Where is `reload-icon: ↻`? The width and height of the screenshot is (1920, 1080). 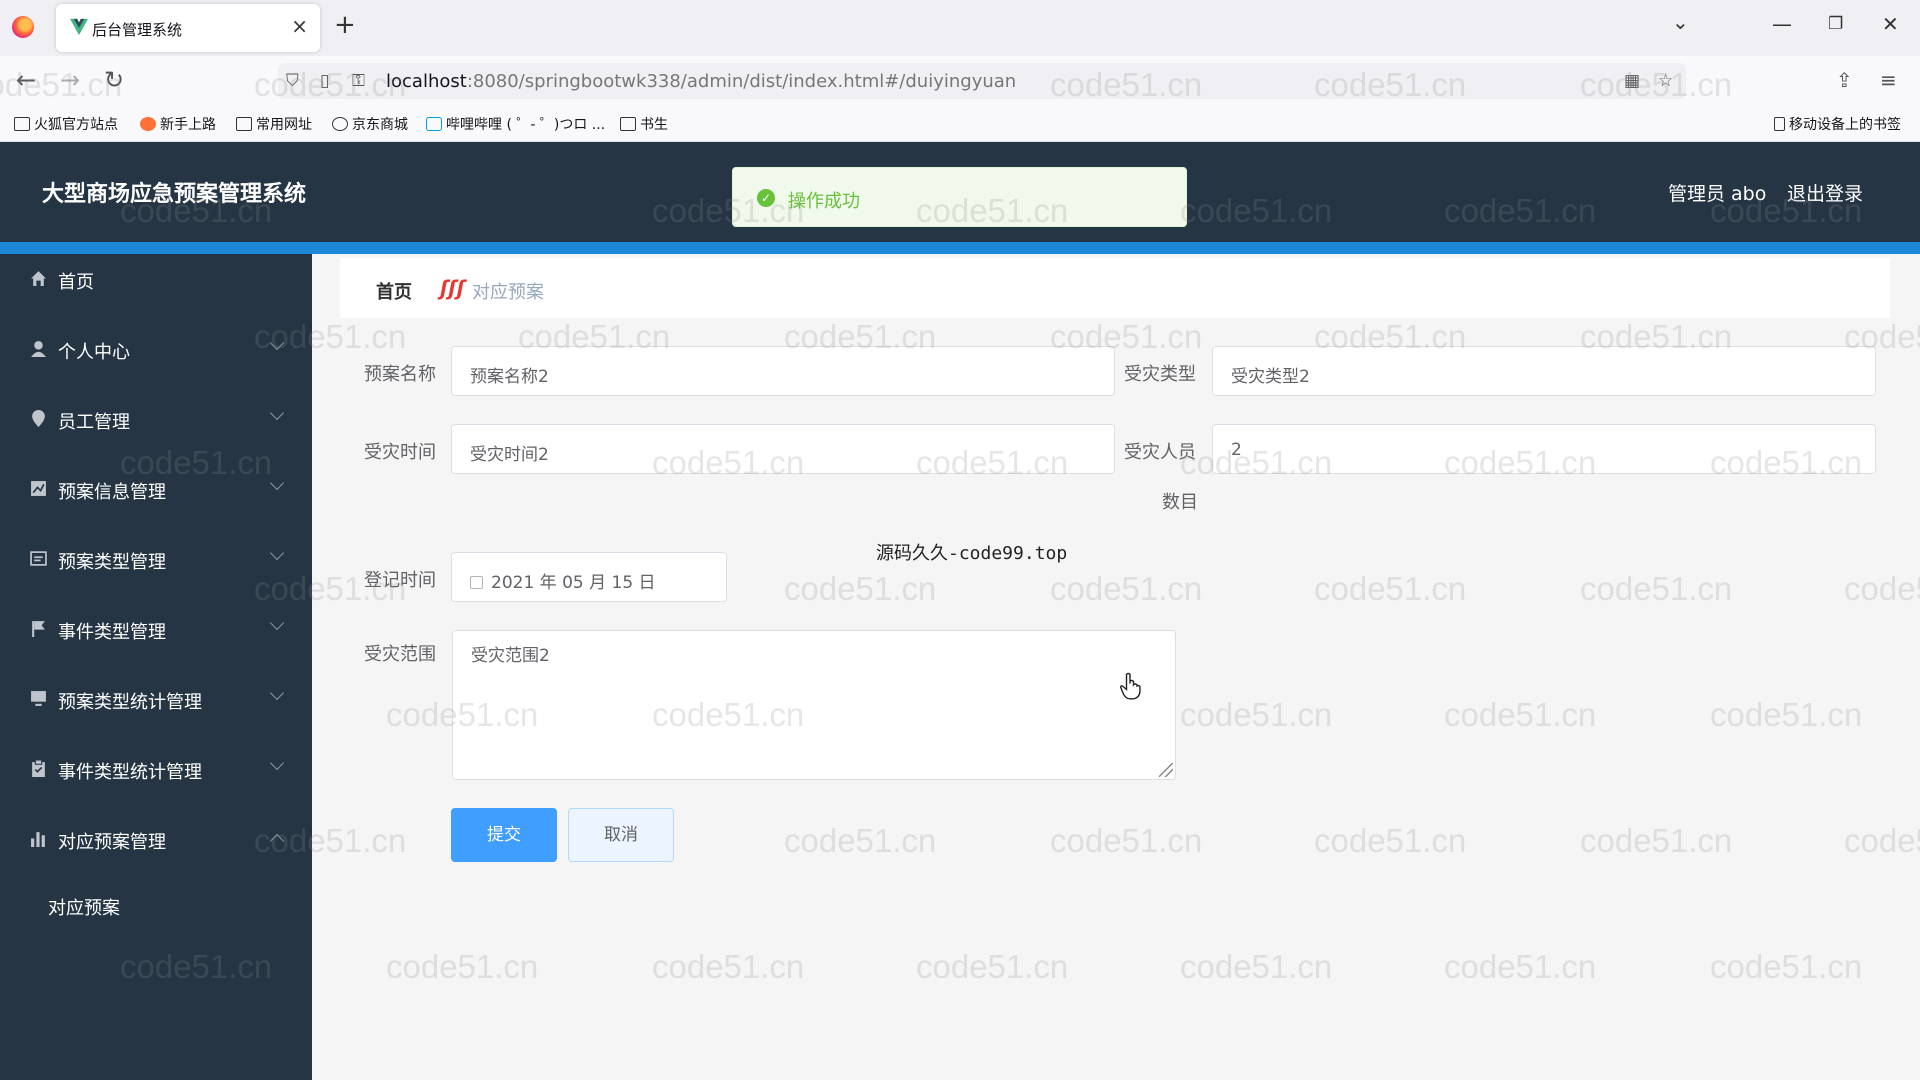 reload-icon: ↻ is located at coordinates (114, 80).